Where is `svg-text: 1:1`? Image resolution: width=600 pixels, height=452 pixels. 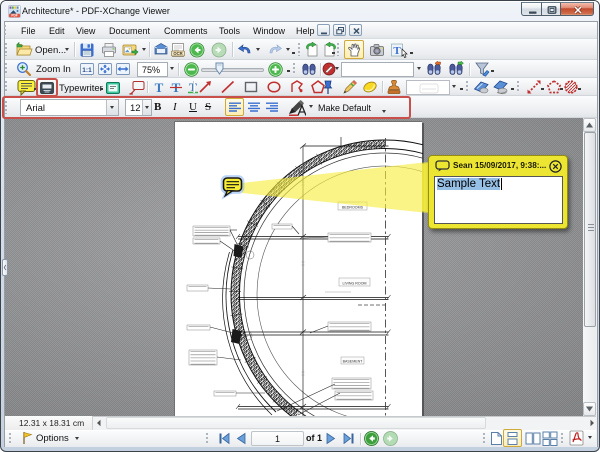
svg-text: 1:1 is located at coordinates (87, 70).